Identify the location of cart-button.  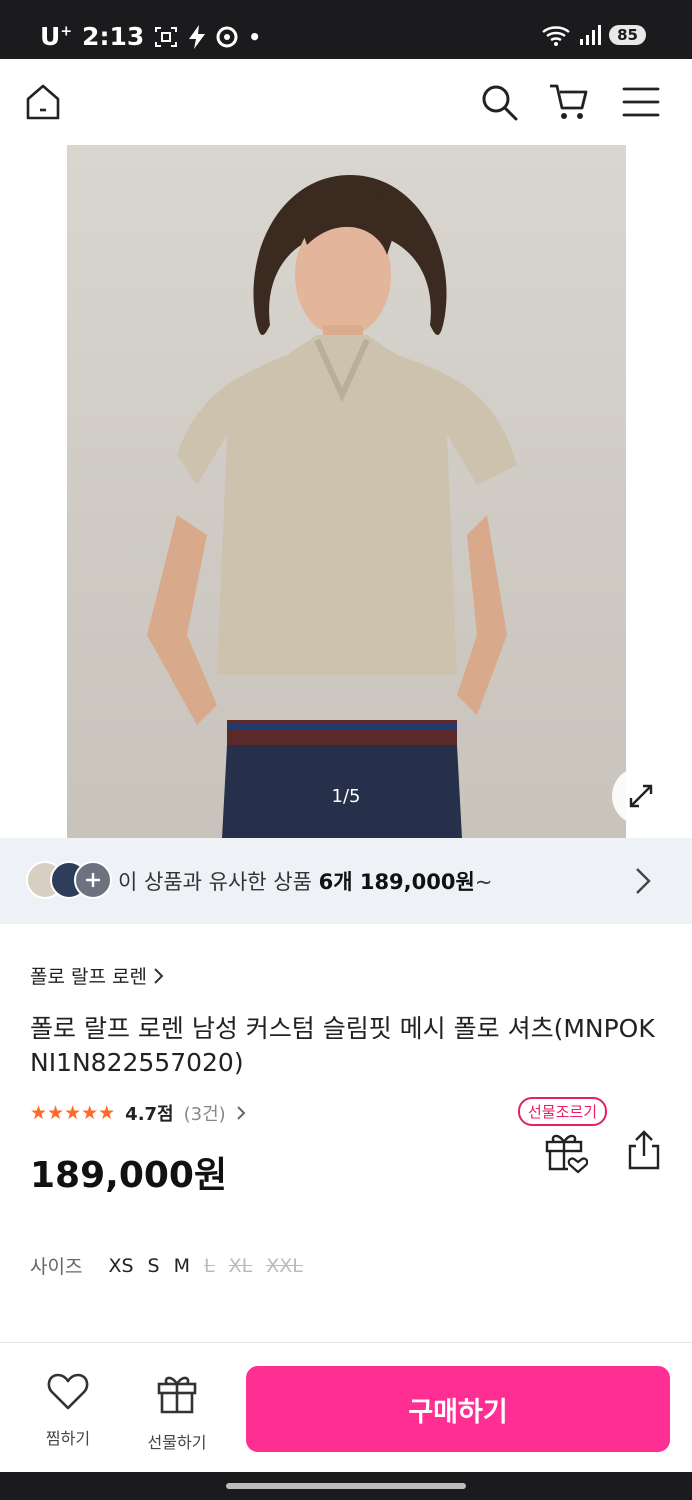
(569, 102).